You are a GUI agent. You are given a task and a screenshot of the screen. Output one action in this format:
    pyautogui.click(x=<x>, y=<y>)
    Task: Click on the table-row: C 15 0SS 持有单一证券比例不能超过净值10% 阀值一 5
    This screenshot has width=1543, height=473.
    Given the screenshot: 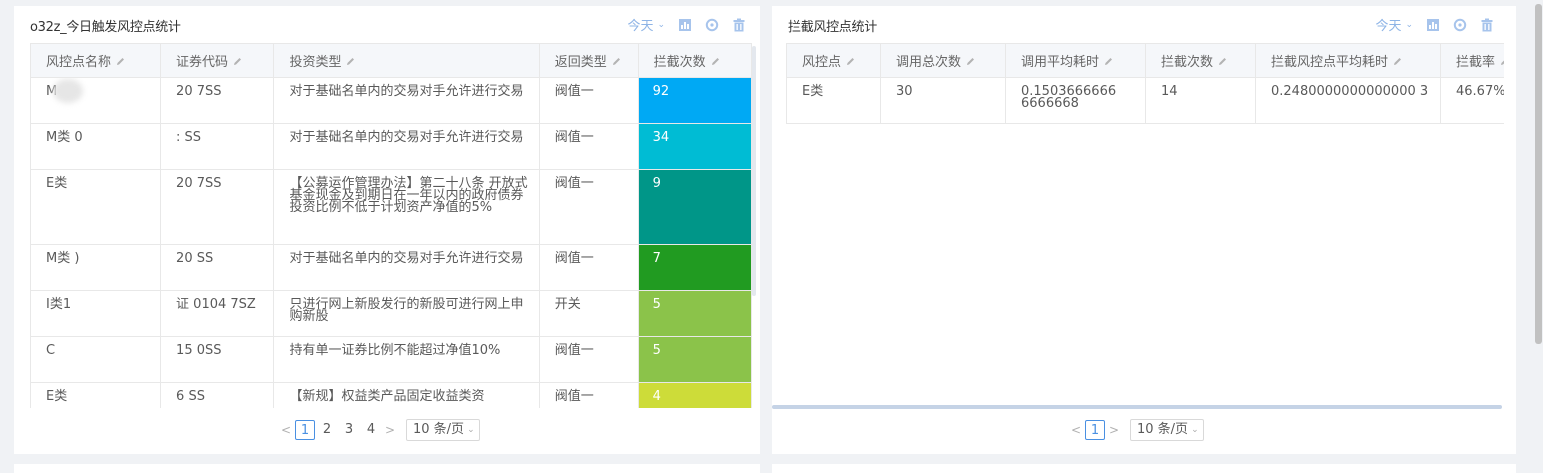 What is the action you would take?
    pyautogui.click(x=391, y=359)
    